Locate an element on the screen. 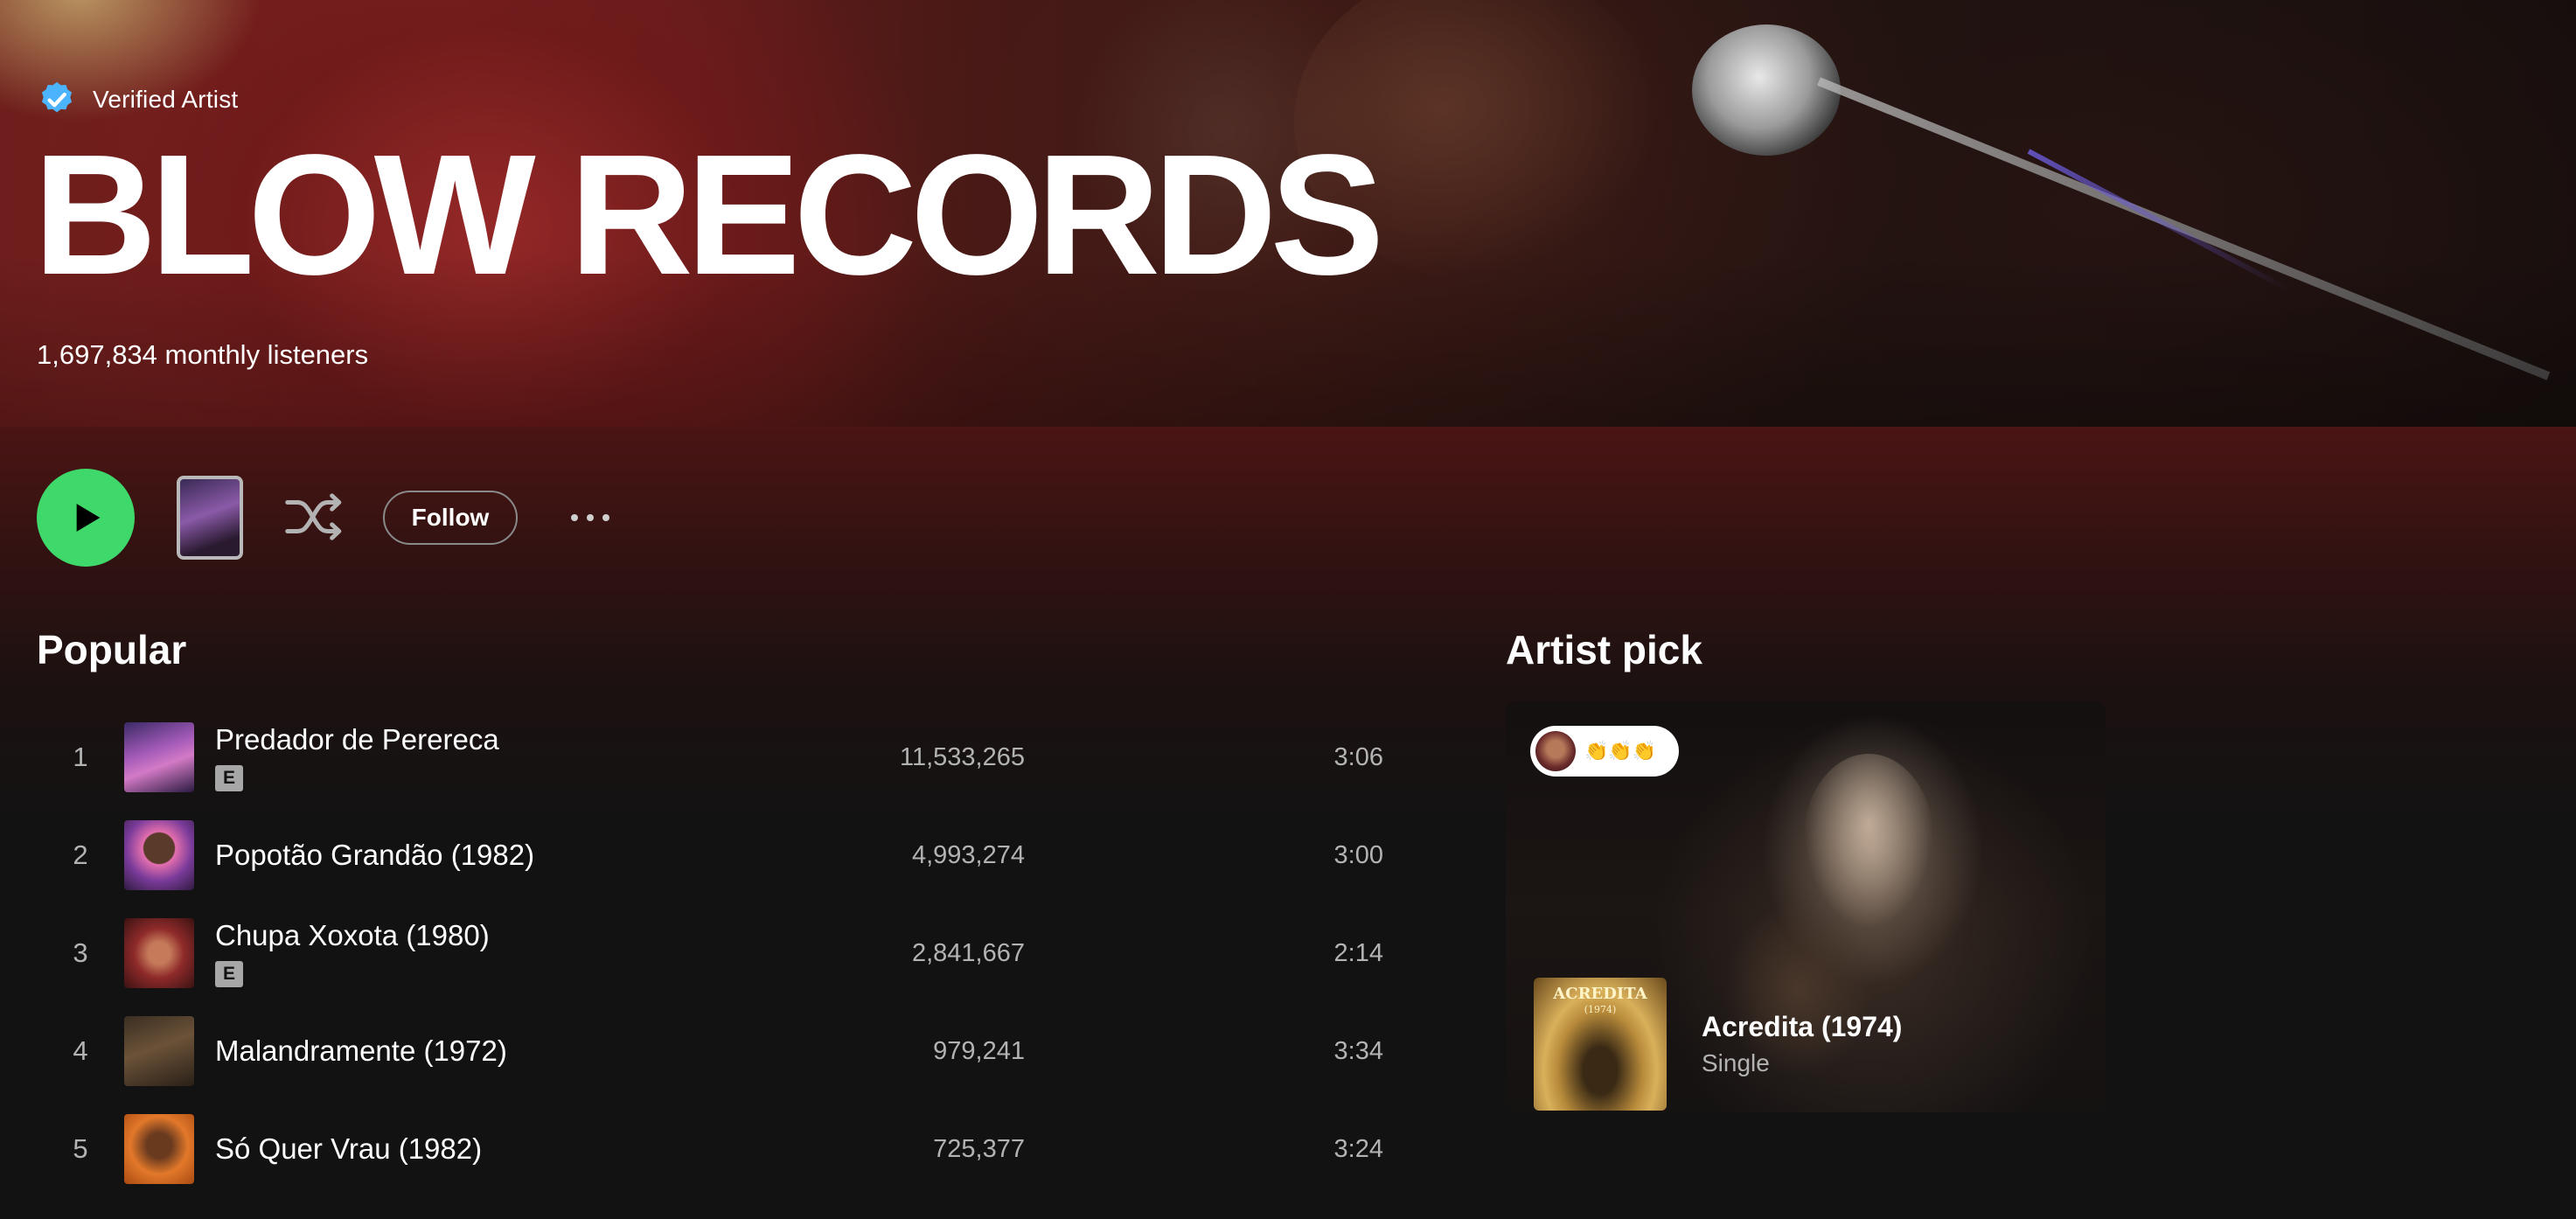 This screenshot has height=1219, width=2576. verified-label: Verified Artist is located at coordinates (166, 99).